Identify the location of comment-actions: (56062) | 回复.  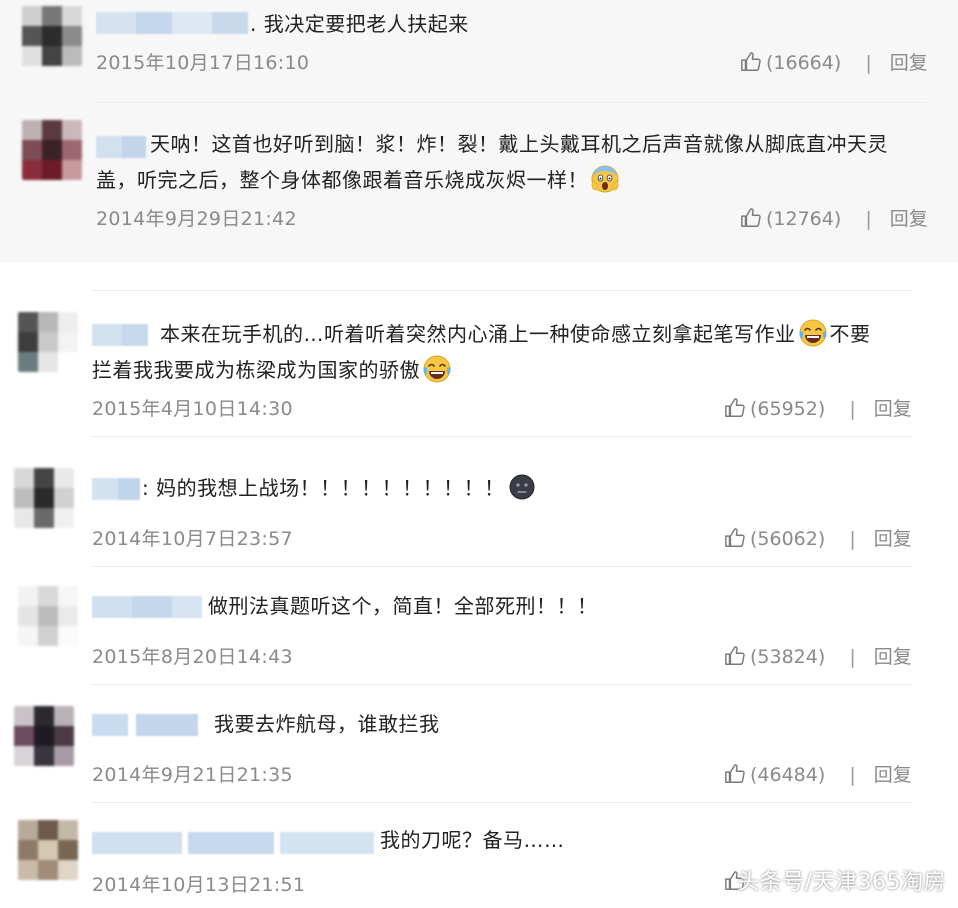
(818, 537).